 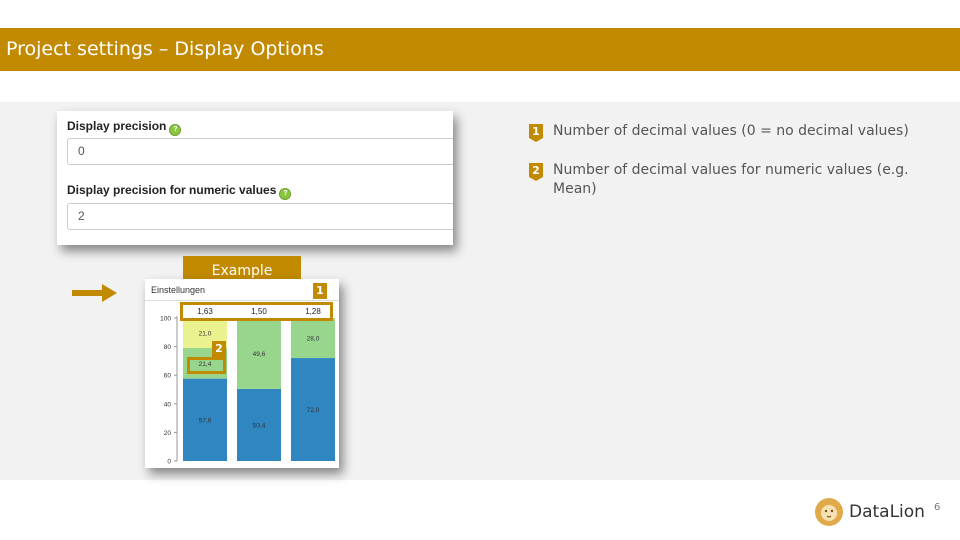 I want to click on y-tick-label: 60, so click(x=168, y=376).